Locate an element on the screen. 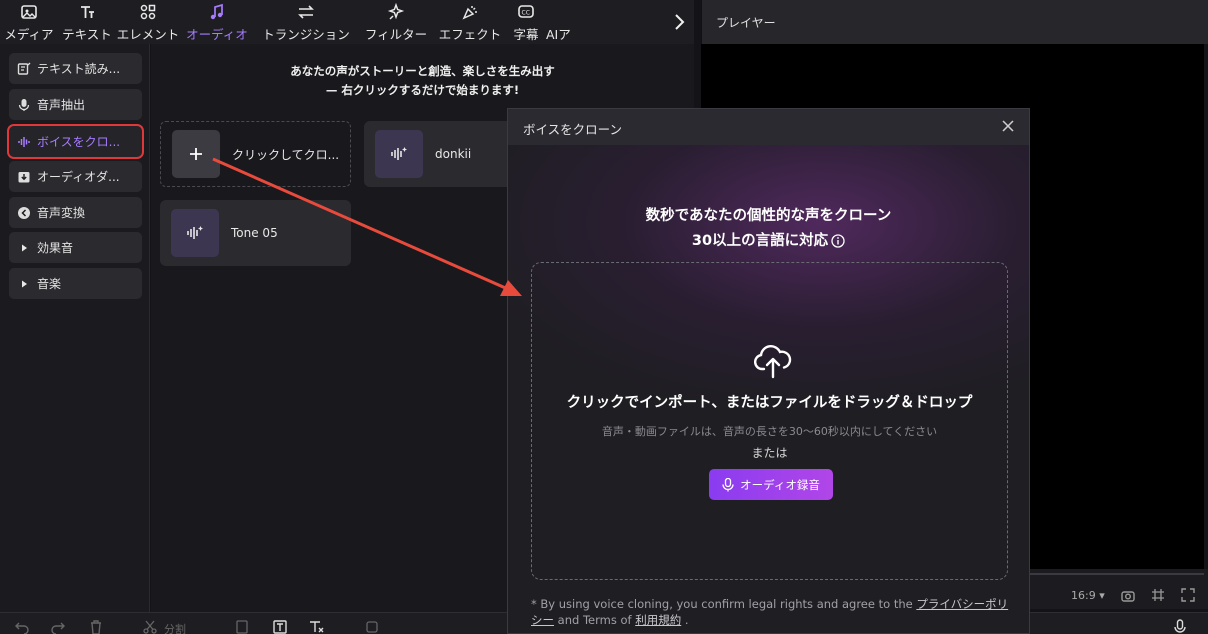  filter-icon is located at coordinates (396, 12).